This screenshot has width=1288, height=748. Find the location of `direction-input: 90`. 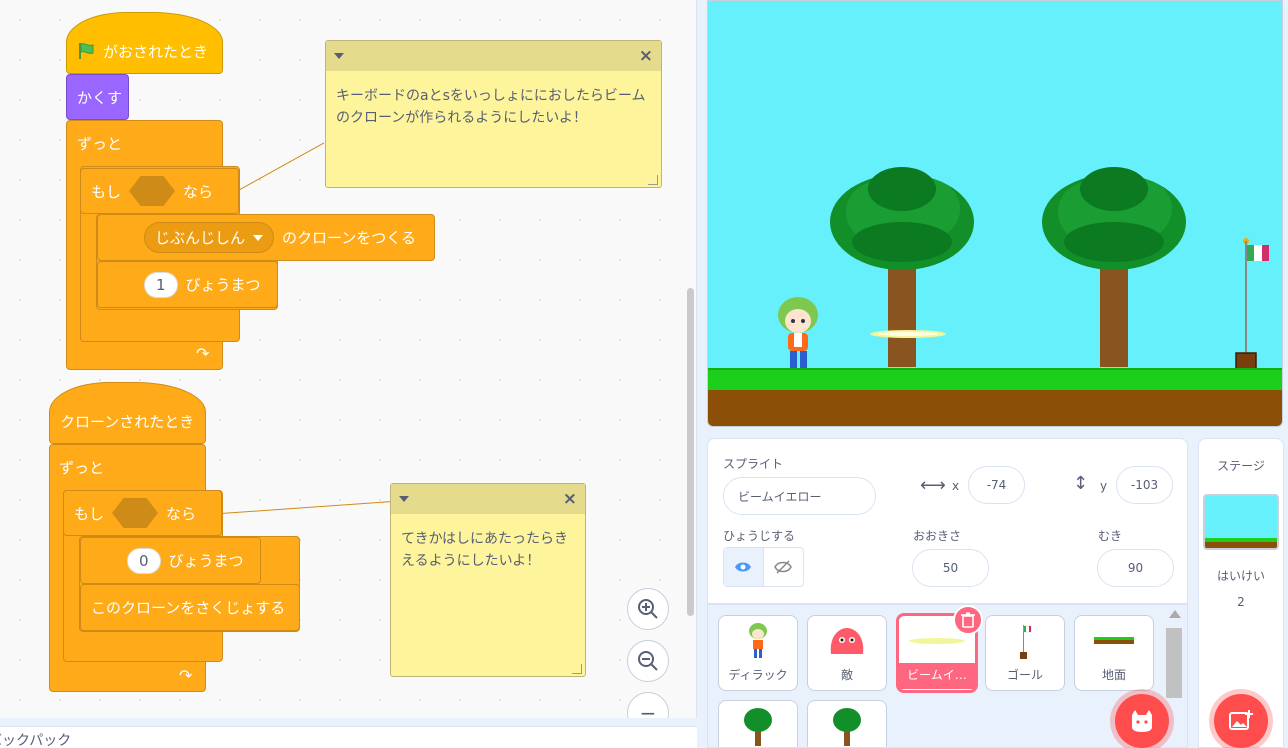

direction-input: 90 is located at coordinates (1135, 568).